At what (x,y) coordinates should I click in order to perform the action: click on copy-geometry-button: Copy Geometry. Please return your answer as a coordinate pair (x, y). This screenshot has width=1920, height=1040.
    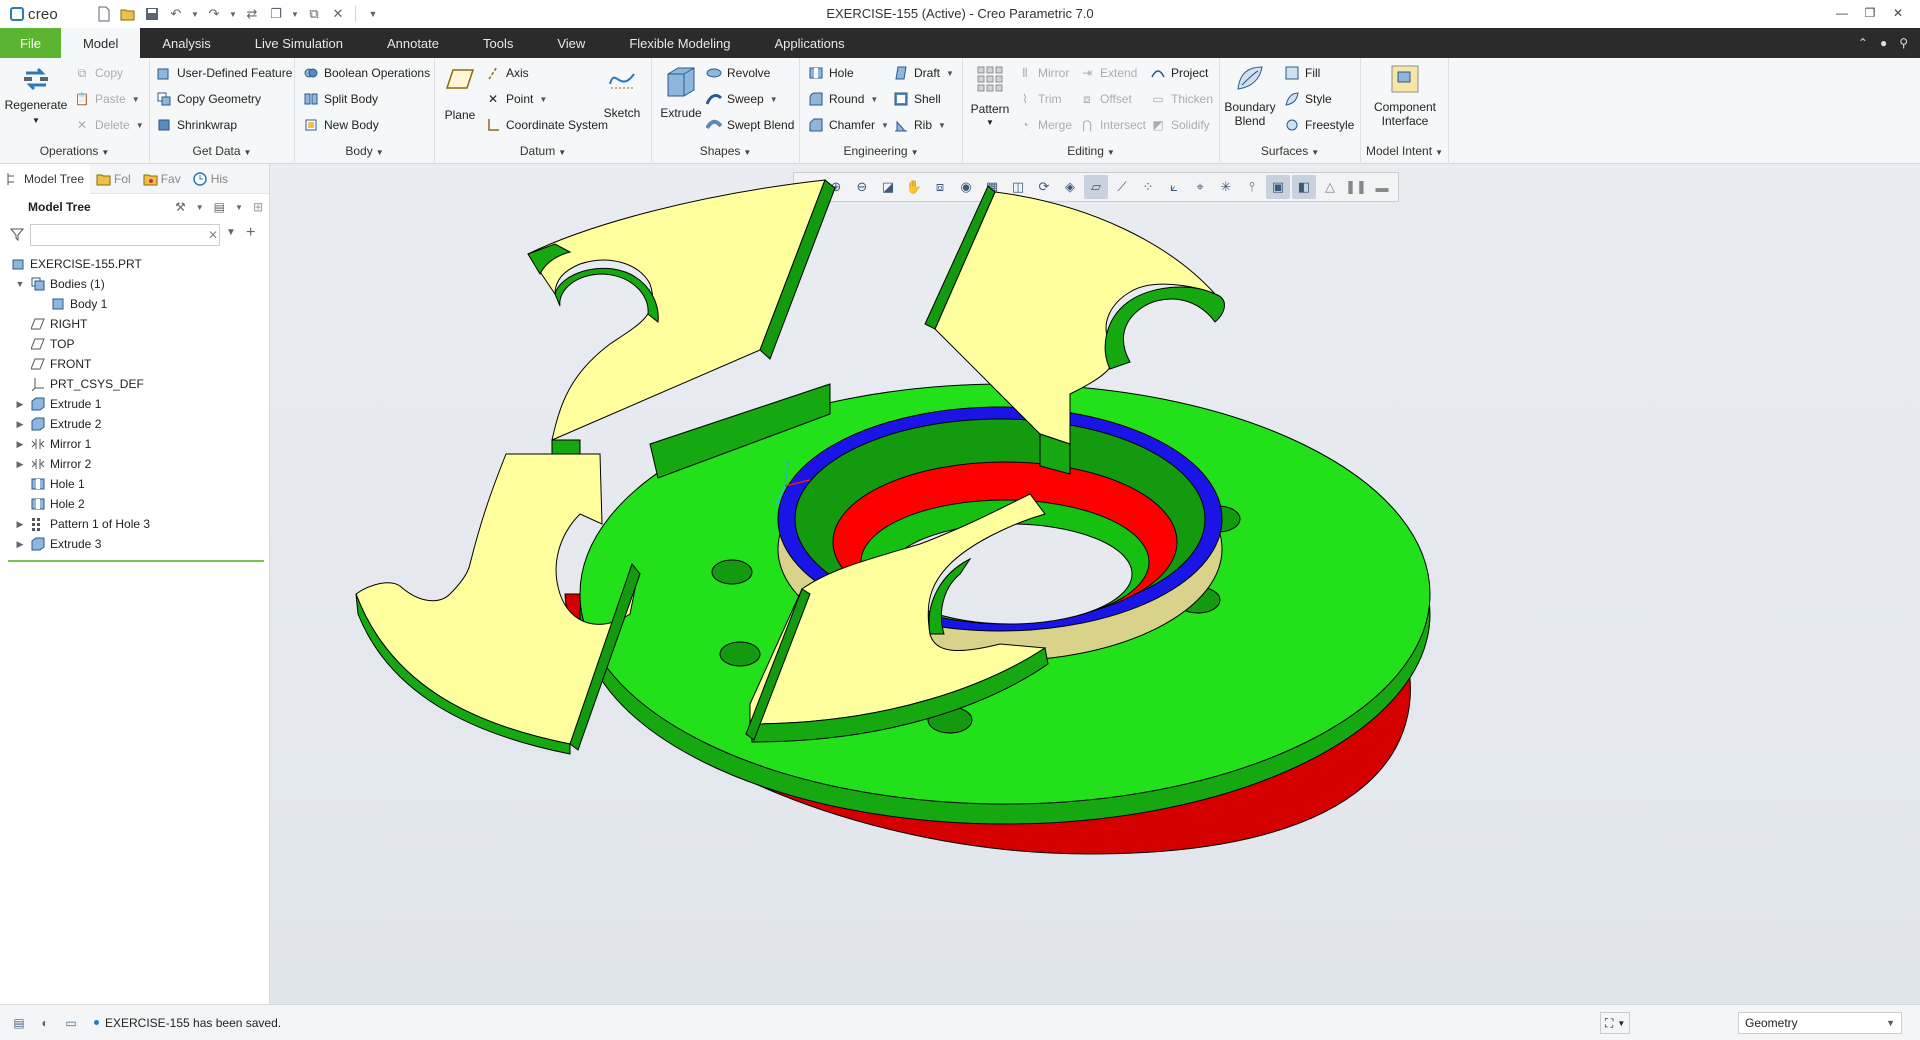
    Looking at the image, I should click on (208, 99).